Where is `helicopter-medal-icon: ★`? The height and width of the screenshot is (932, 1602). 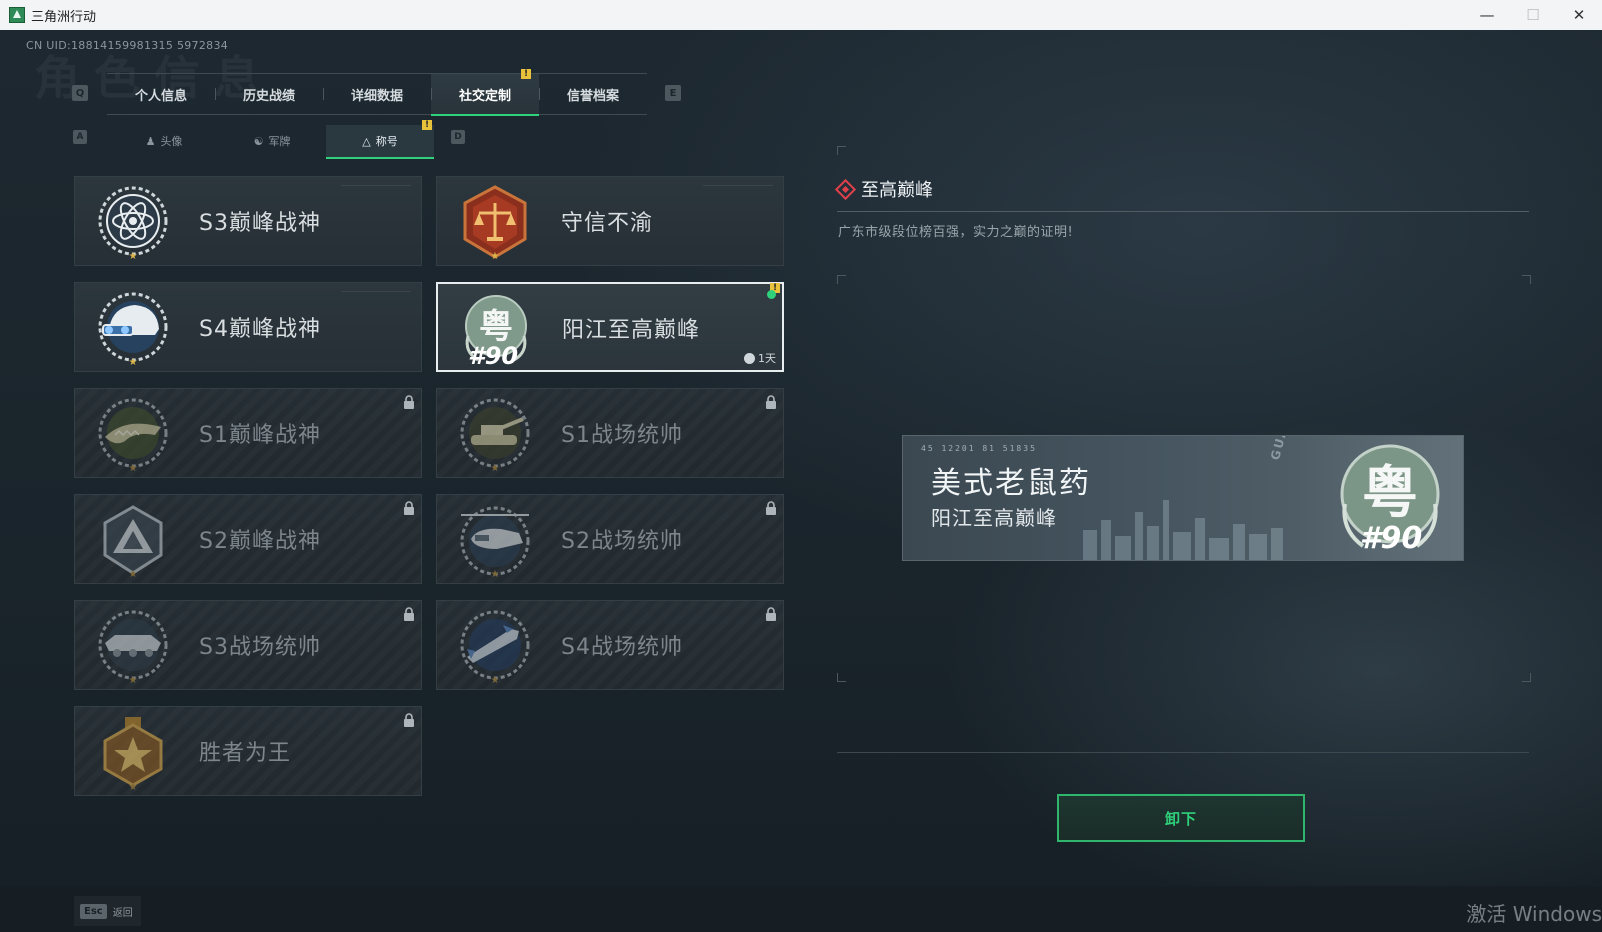 helicopter-medal-icon: ★ is located at coordinates (495, 542).